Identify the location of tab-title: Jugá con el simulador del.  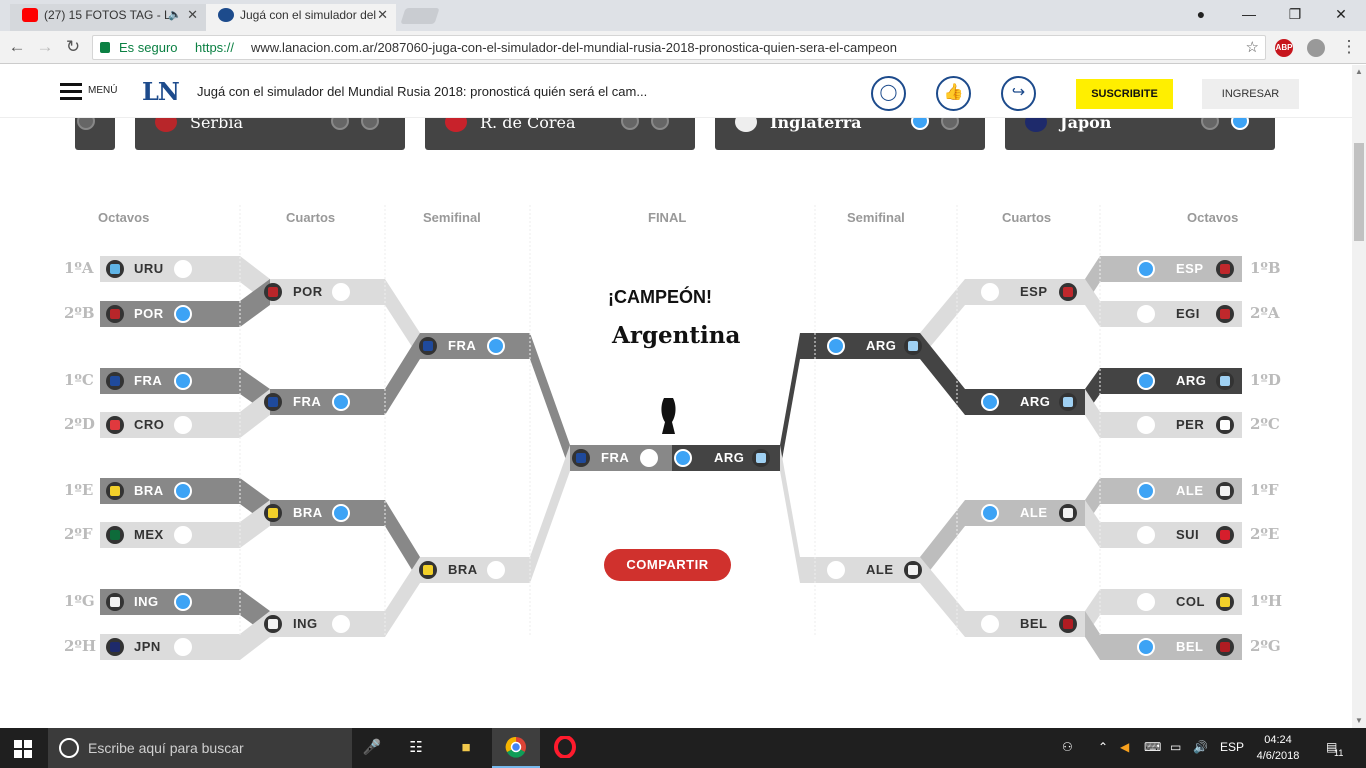
(308, 15).